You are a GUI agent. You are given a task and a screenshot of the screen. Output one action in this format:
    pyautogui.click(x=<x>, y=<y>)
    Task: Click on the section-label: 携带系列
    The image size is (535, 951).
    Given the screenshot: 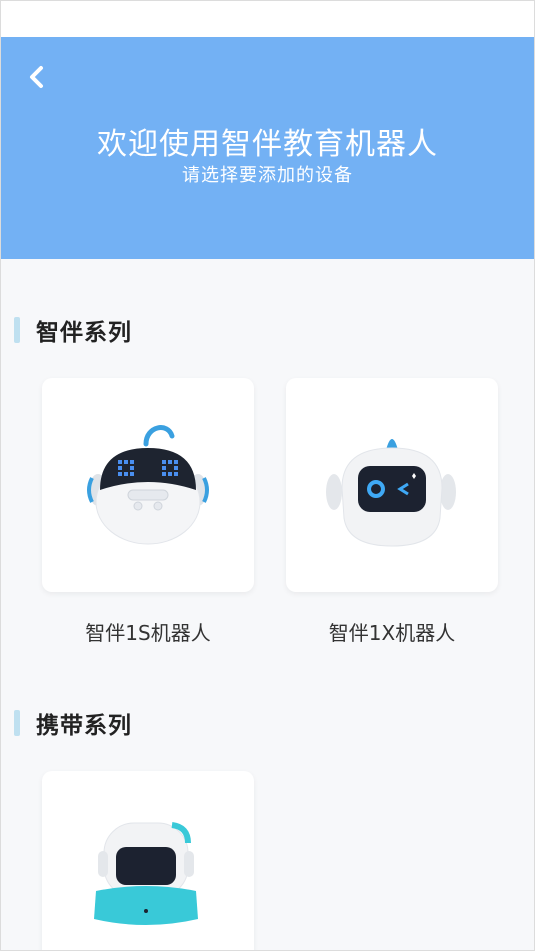 What is the action you would take?
    pyautogui.click(x=84, y=726)
    